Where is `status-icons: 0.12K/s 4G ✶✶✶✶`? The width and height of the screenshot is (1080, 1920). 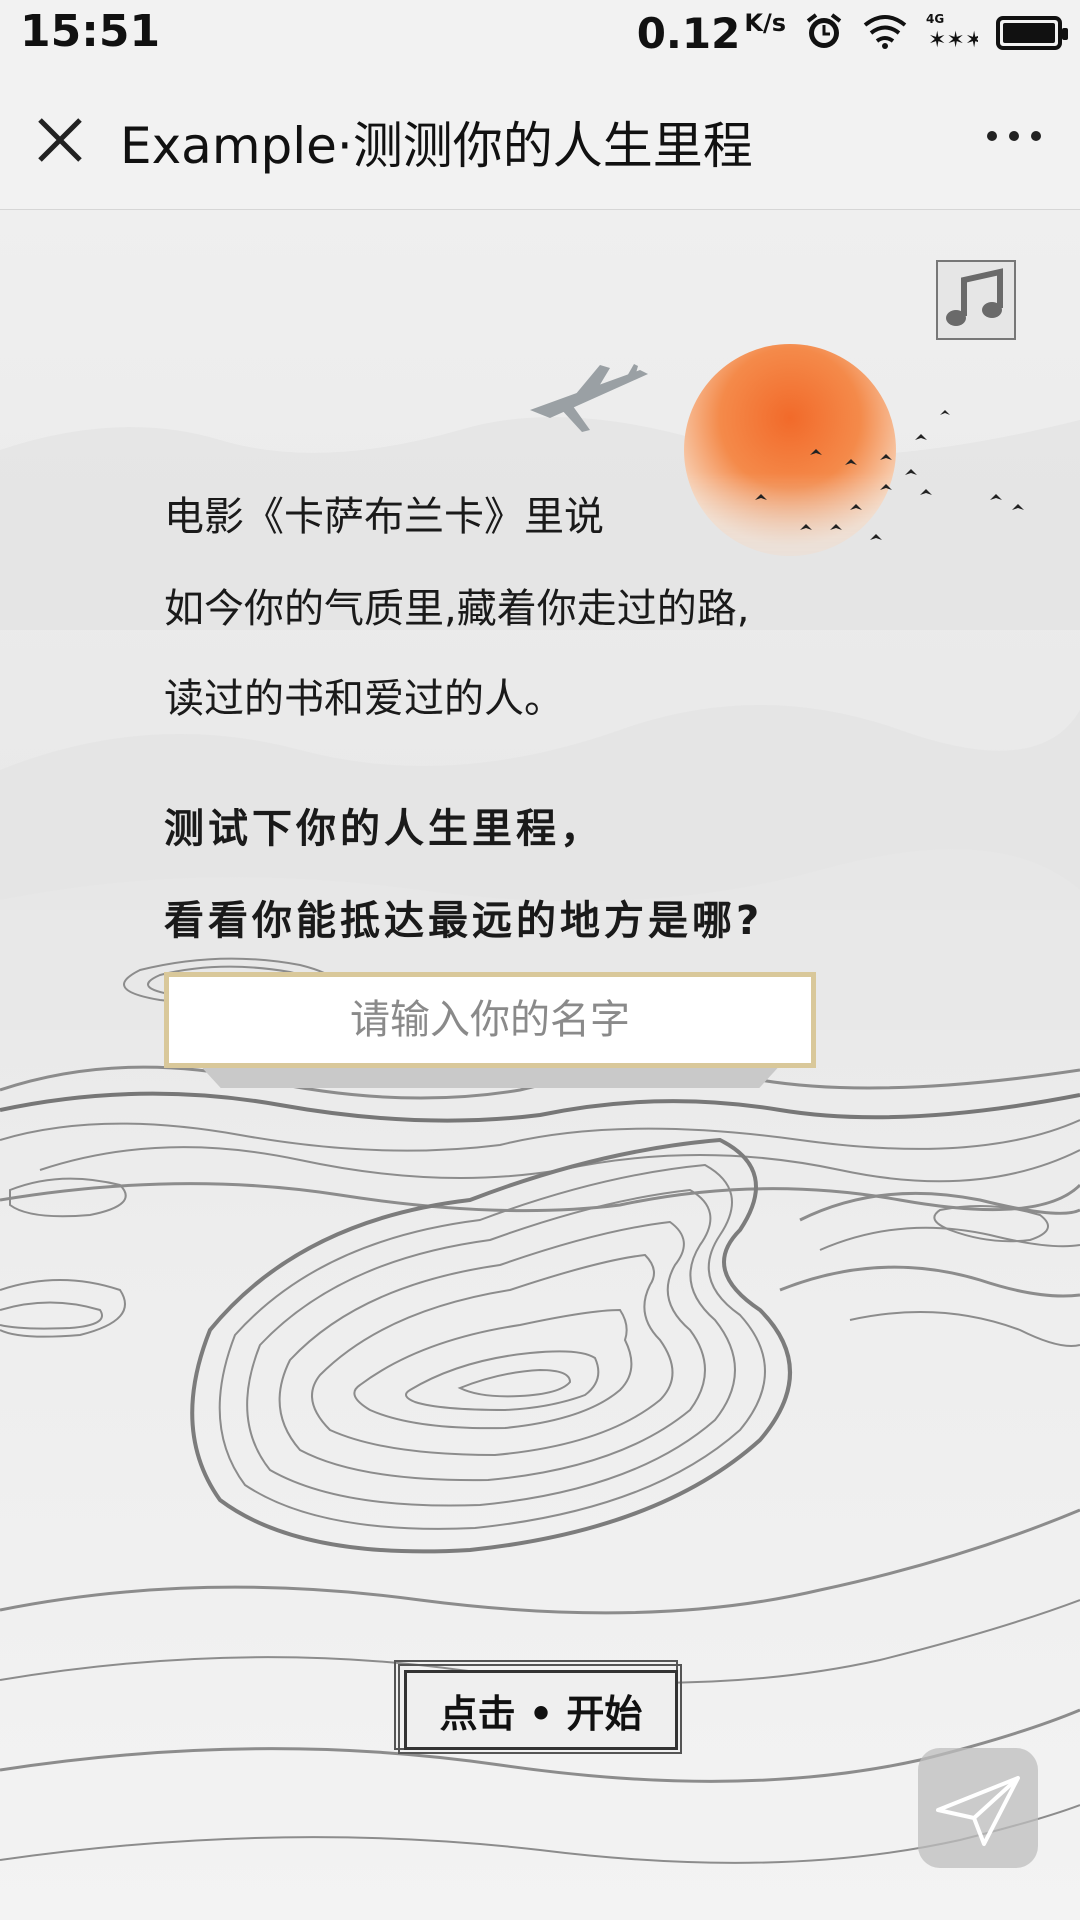
status-icons: 0.12K/s 4G ✶✶✶✶ is located at coordinates (852, 33).